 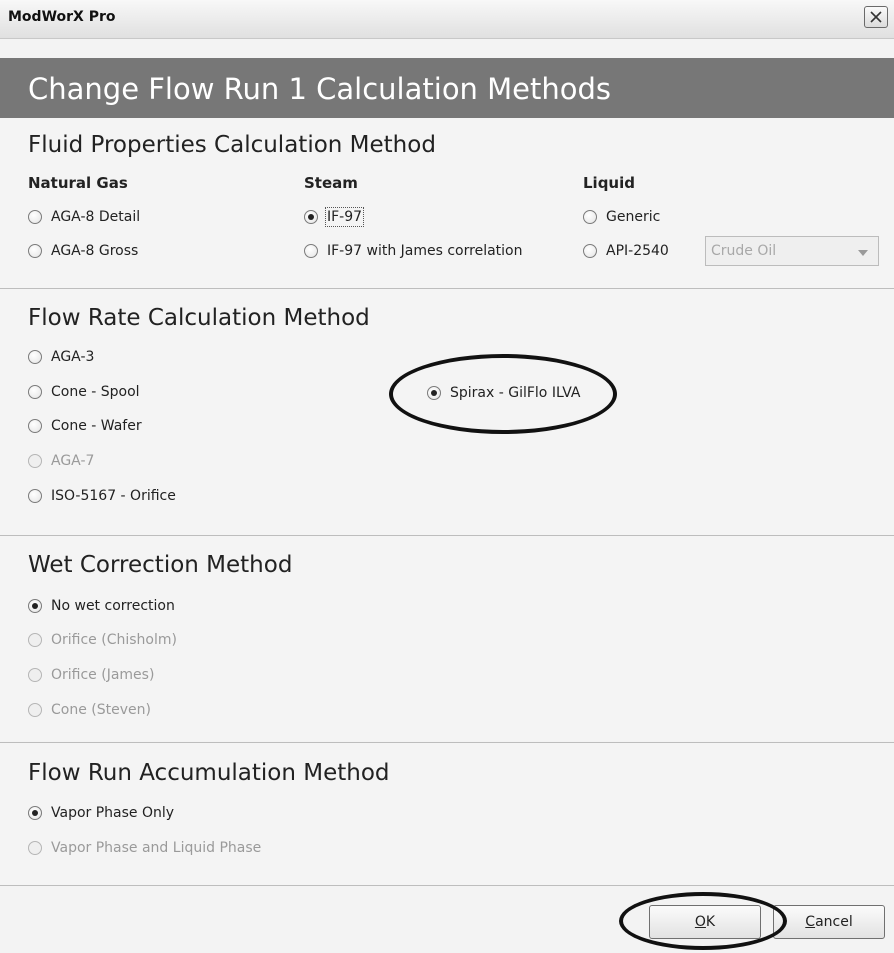 I want to click on radio-generic: Generic, so click(x=621, y=217).